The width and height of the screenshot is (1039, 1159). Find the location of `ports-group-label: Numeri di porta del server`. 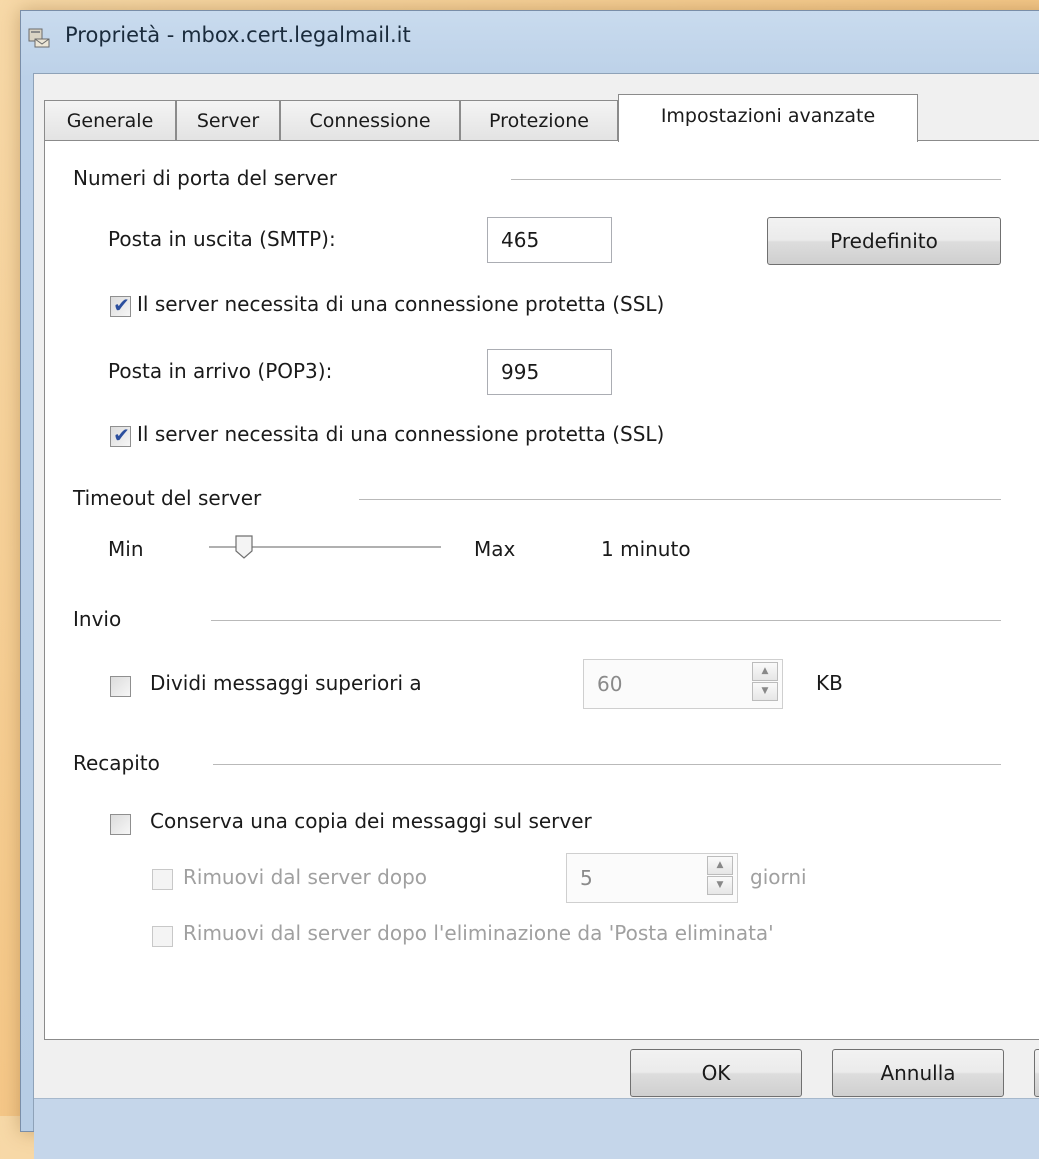

ports-group-label: Numeri di porta del server is located at coordinates (205, 178).